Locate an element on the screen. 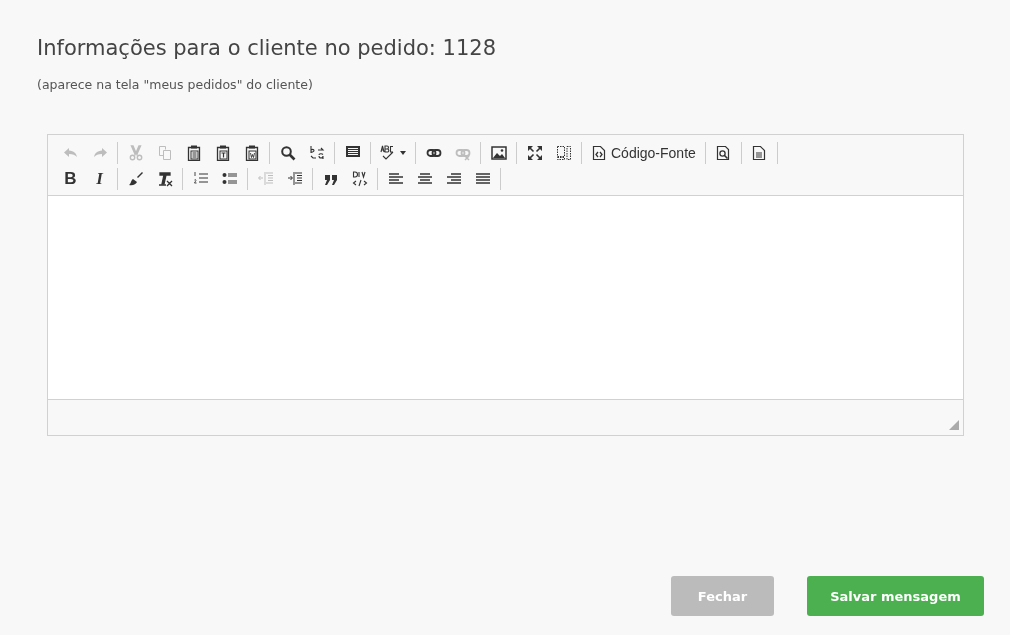 The height and width of the screenshot is (635, 1010). indent-icon is located at coordinates (294, 179).